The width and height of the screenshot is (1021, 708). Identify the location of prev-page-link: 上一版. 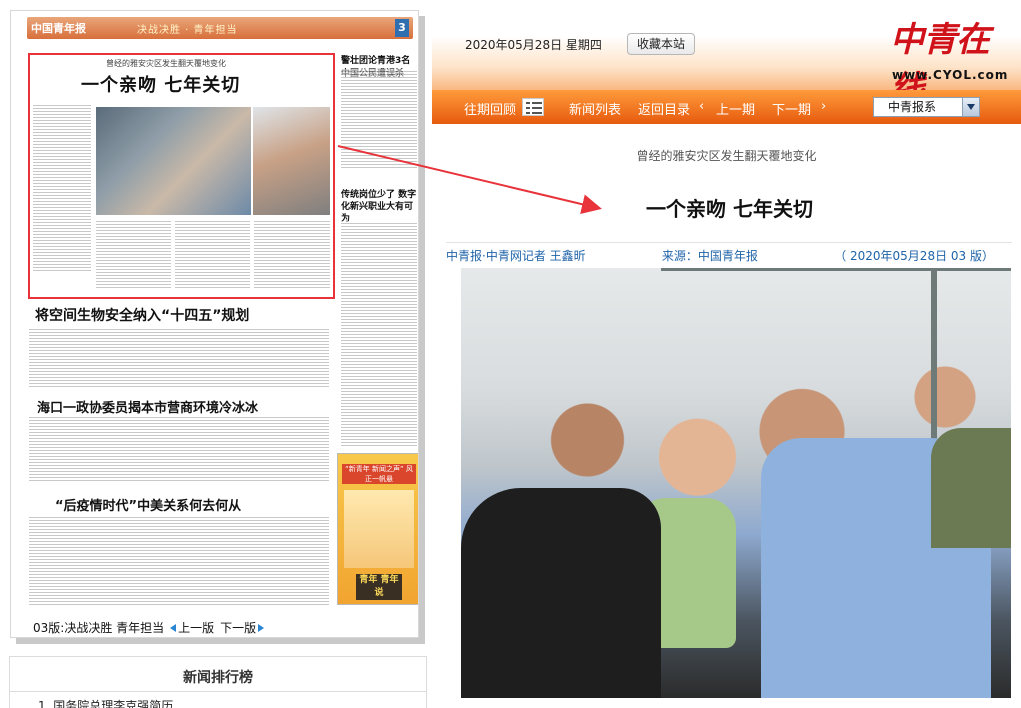
(192, 627).